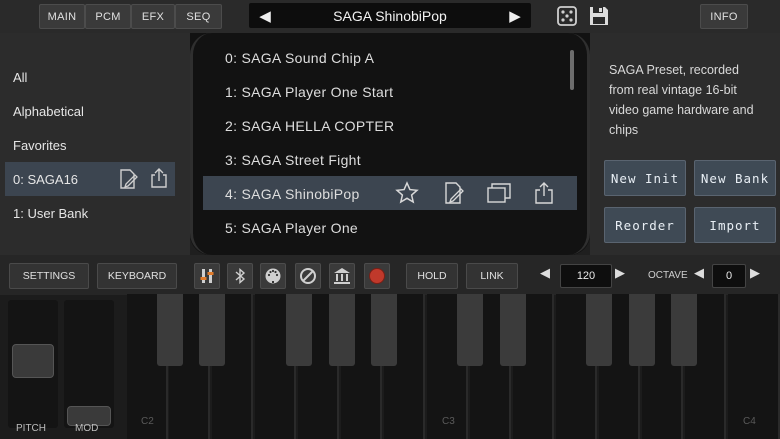 Image resolution: width=780 pixels, height=439 pixels. I want to click on tempo-value: 120, so click(586, 276).